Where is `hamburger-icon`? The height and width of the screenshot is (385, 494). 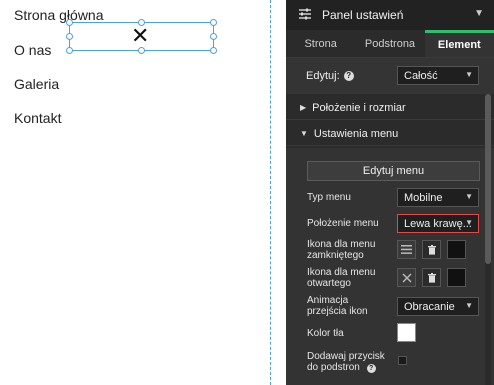
hamburger-icon is located at coordinates (406, 249).